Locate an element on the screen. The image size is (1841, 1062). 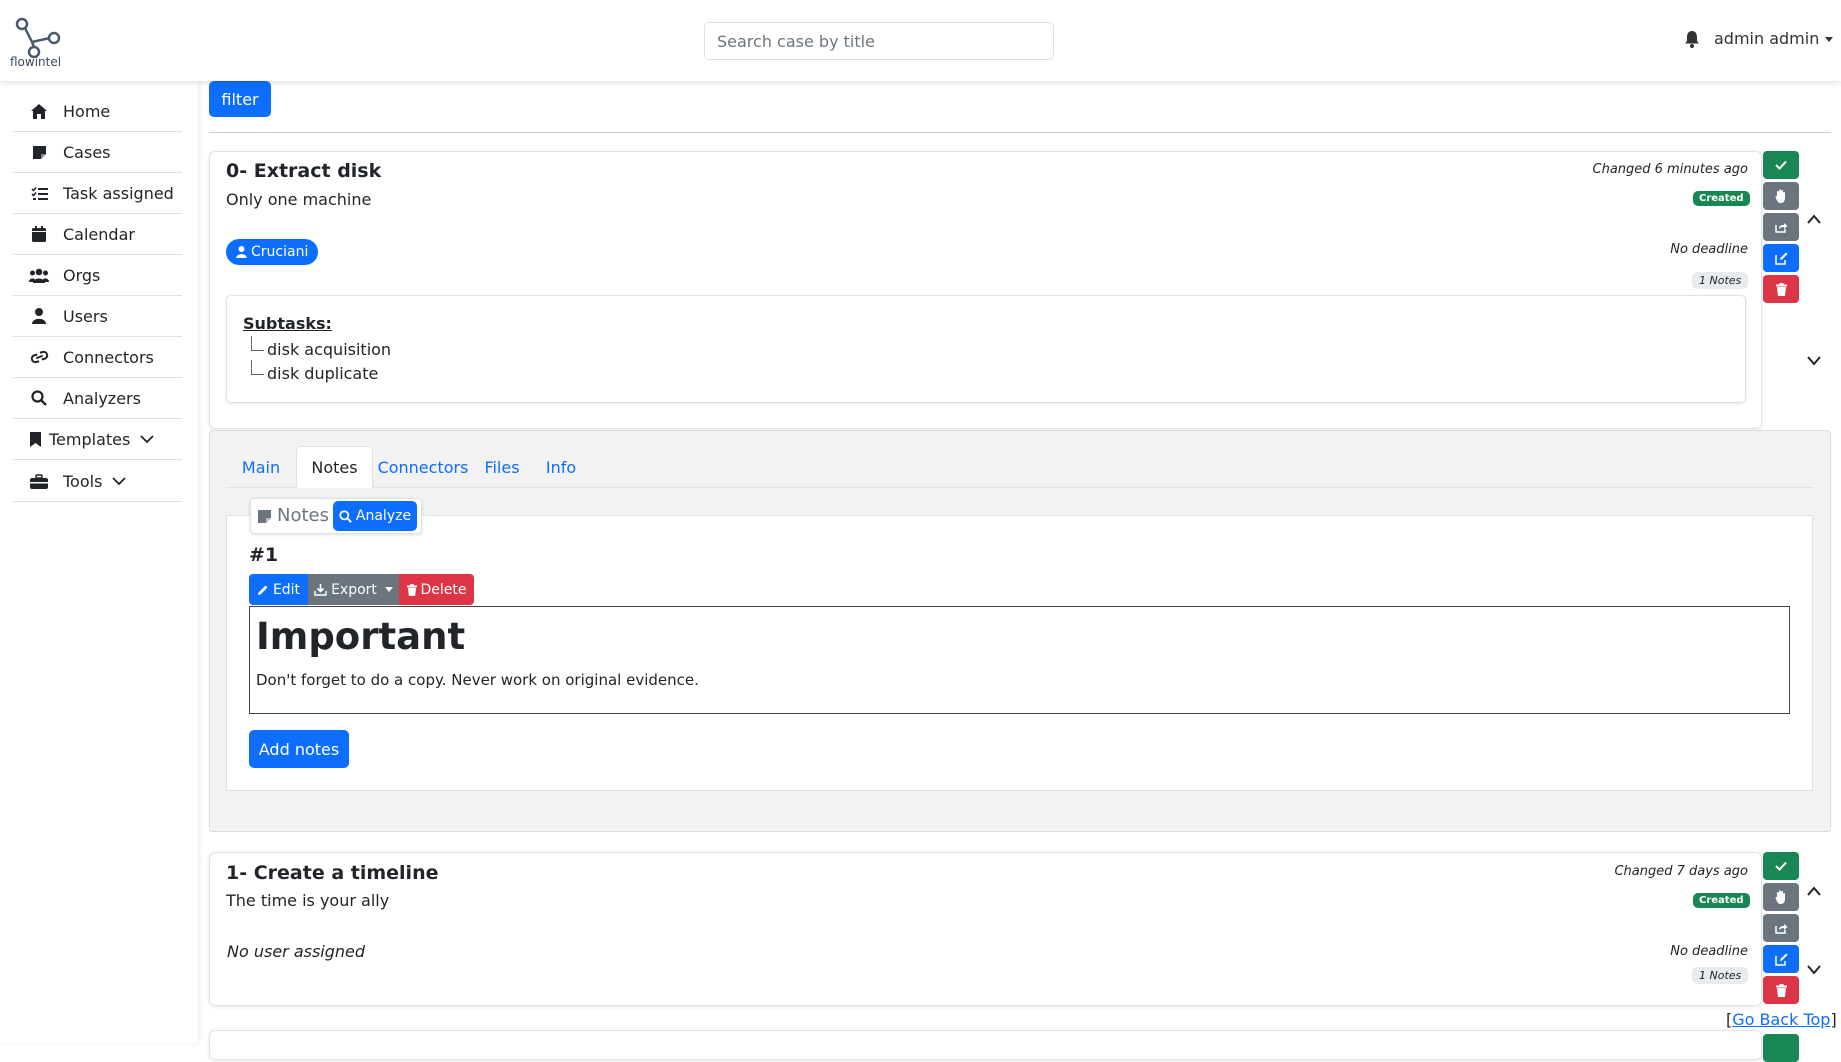
bookmark-icon is located at coordinates (35, 439).